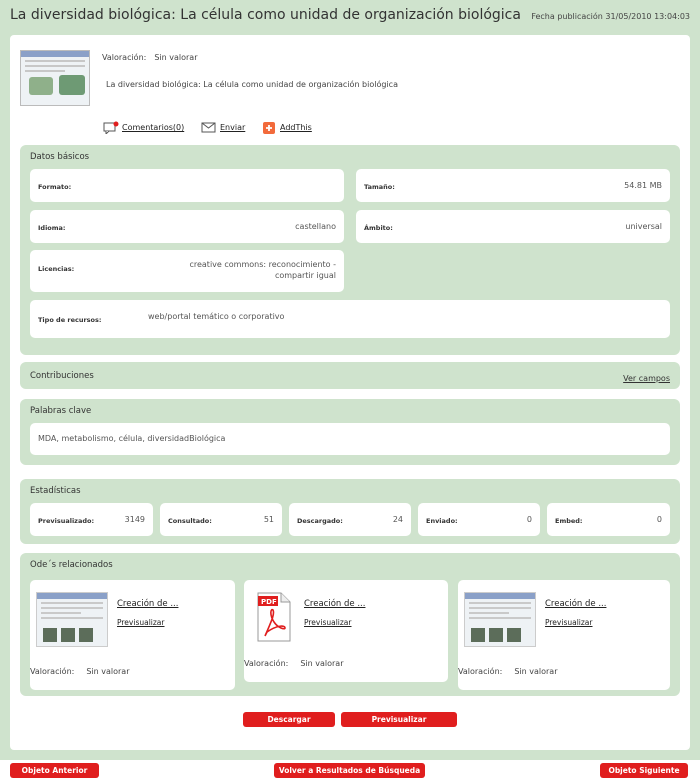 This screenshot has width=700, height=780. What do you see at coordinates (232, 127) in the screenshot?
I see `send-link: Enviar` at bounding box center [232, 127].